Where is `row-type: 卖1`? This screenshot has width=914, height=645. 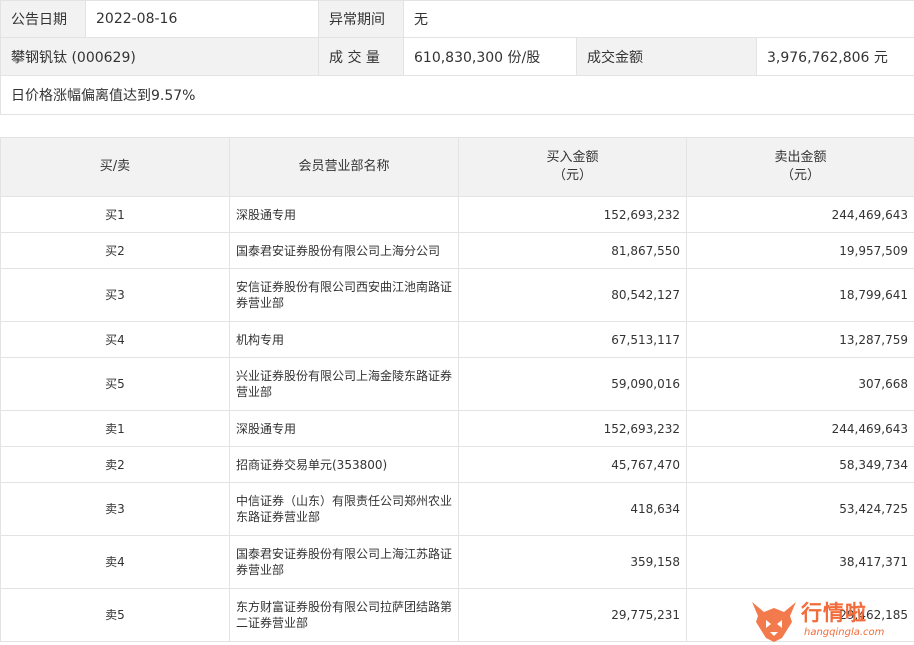 row-type: 卖1 is located at coordinates (115, 428).